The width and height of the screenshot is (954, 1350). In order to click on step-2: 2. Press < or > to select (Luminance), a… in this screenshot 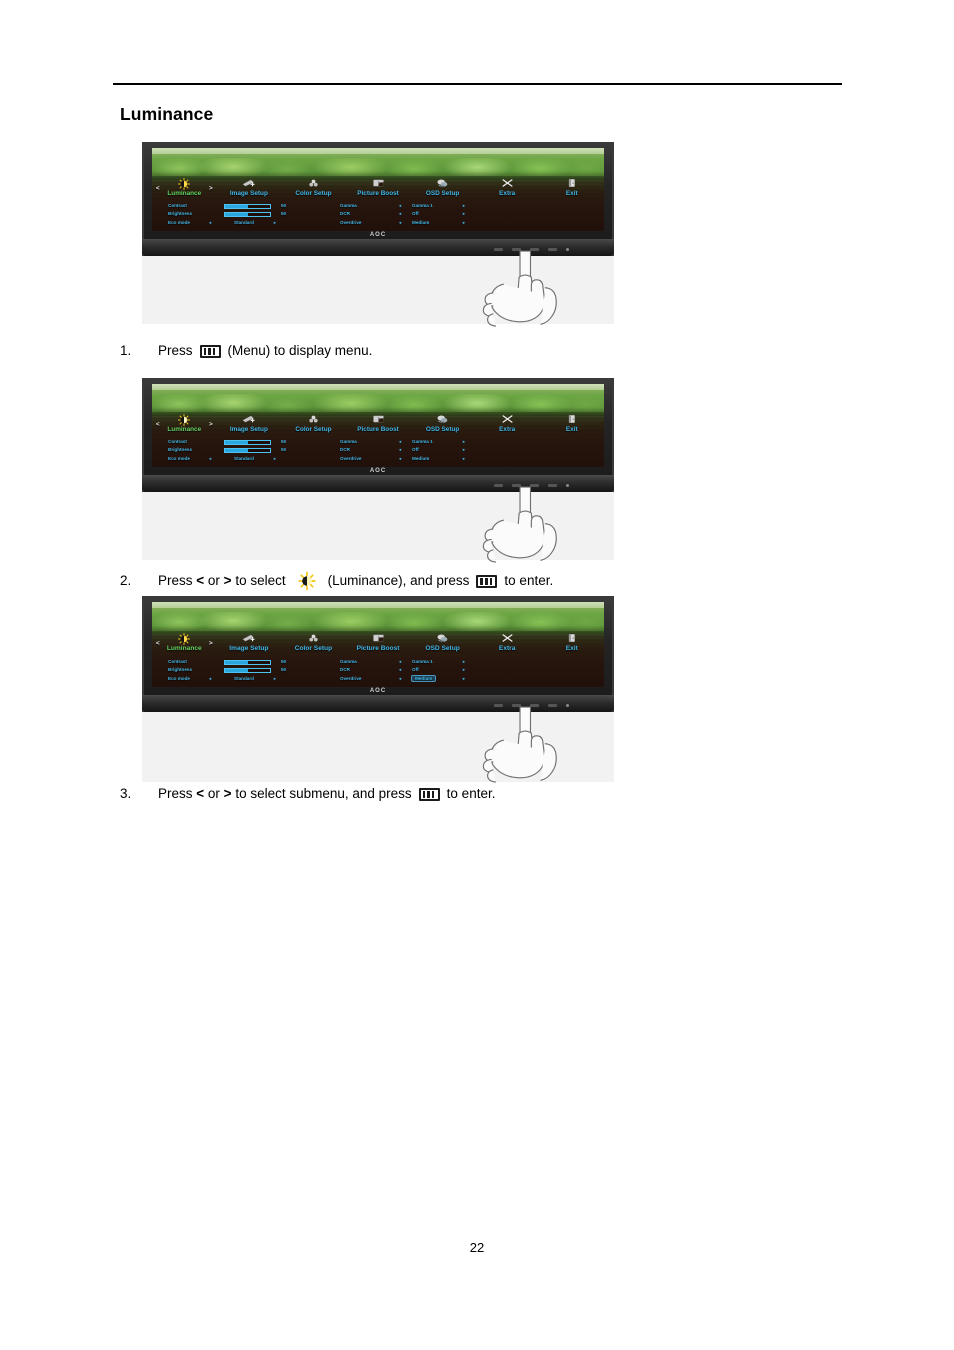, I will do `click(336, 581)`.